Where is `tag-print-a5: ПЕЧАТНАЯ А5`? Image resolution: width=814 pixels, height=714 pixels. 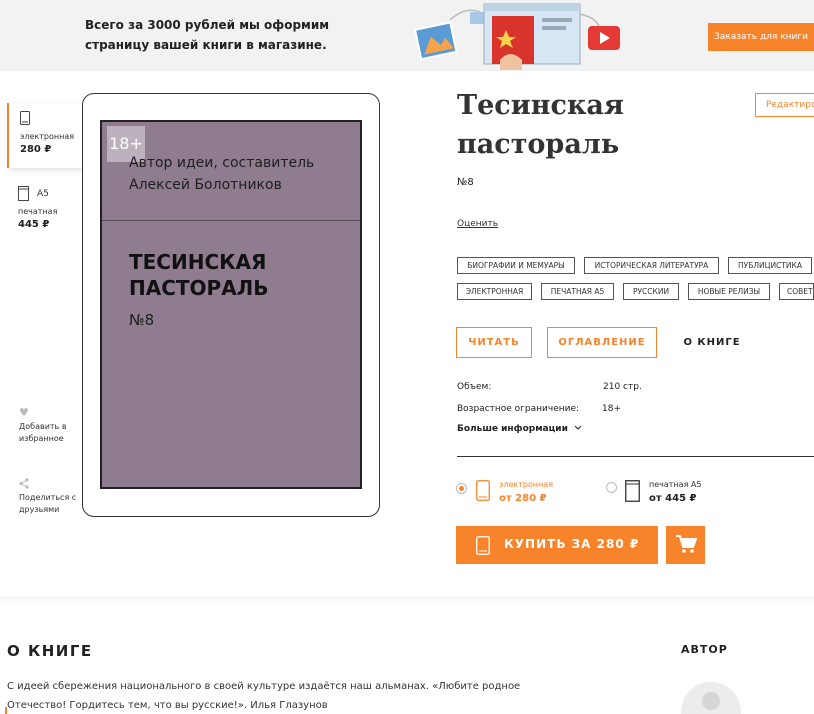 tag-print-a5: ПЕЧАТНАЯ А5 is located at coordinates (577, 291).